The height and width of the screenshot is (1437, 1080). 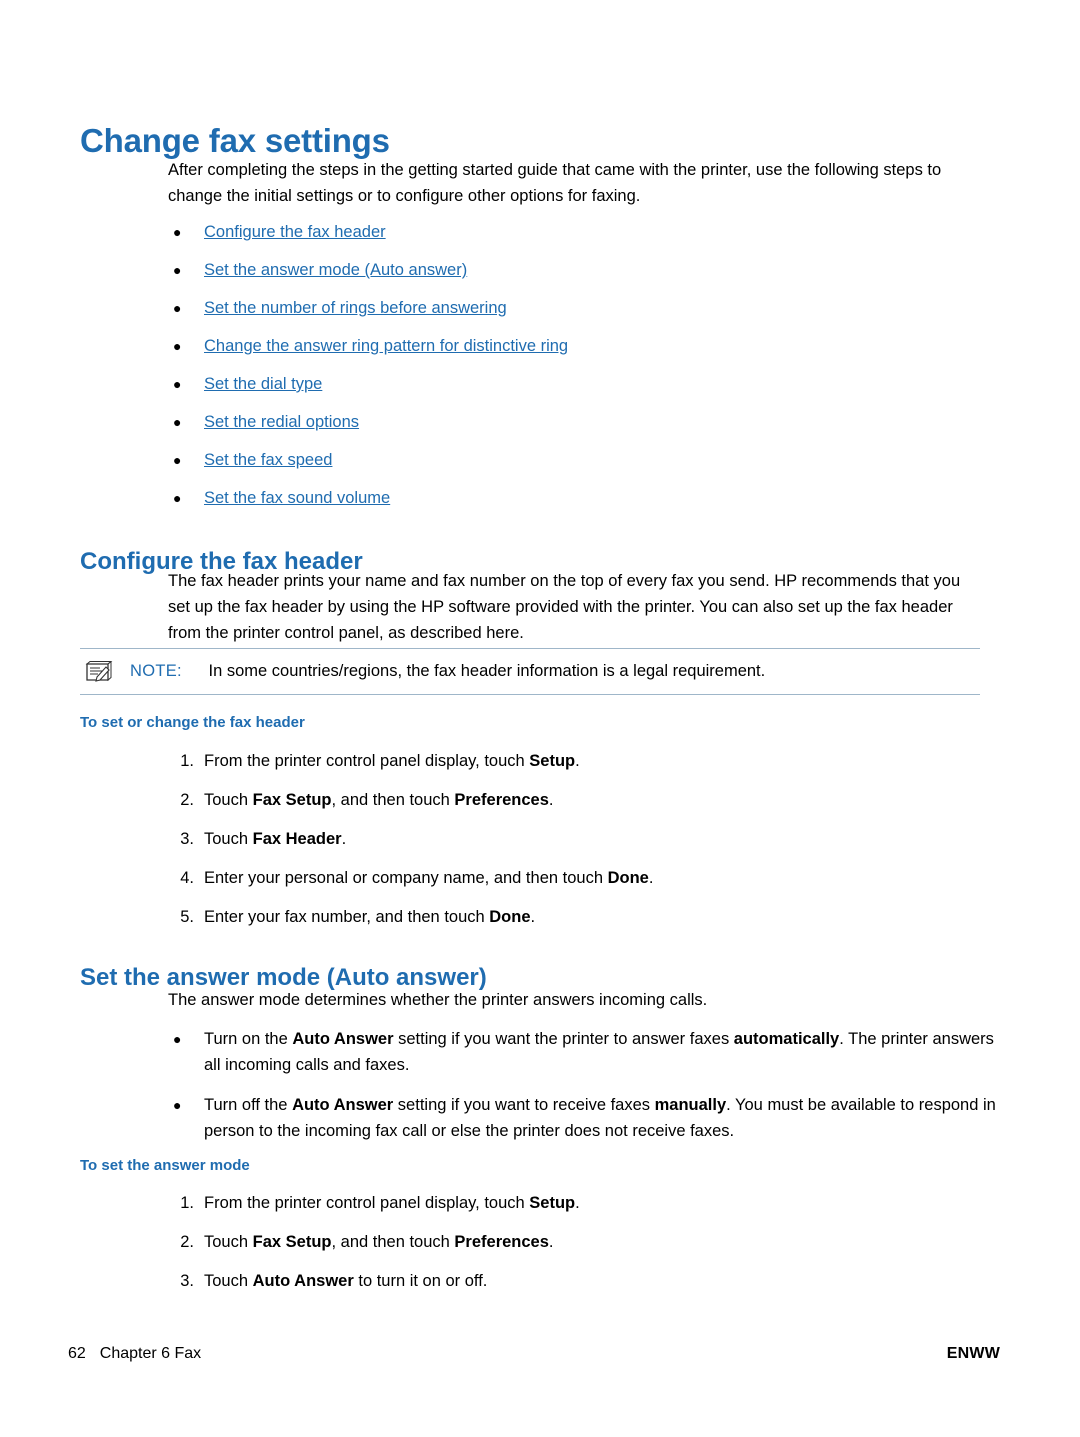 What do you see at coordinates (297, 498) in the screenshot?
I see `link-set-the-fax-sound-volume: Set the fax sound volume` at bounding box center [297, 498].